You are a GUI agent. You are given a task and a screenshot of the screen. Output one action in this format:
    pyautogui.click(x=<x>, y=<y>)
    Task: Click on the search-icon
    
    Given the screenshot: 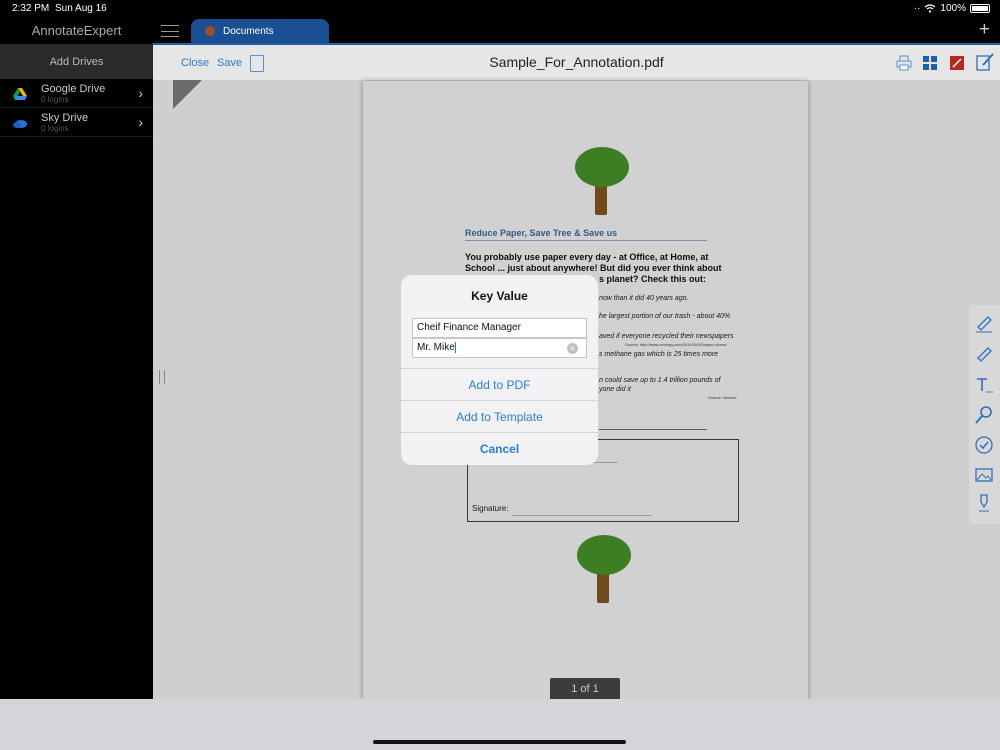 What is the action you would take?
    pyautogui.click(x=984, y=415)
    